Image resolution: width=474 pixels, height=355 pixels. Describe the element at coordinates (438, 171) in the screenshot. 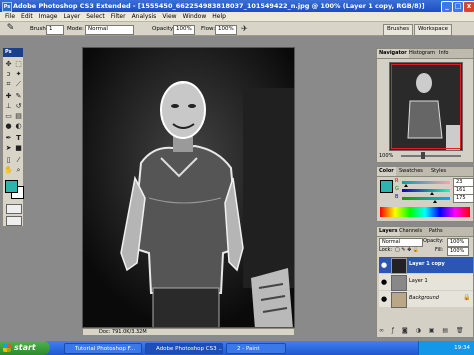

I see `tab-styles: Styles` at that location.